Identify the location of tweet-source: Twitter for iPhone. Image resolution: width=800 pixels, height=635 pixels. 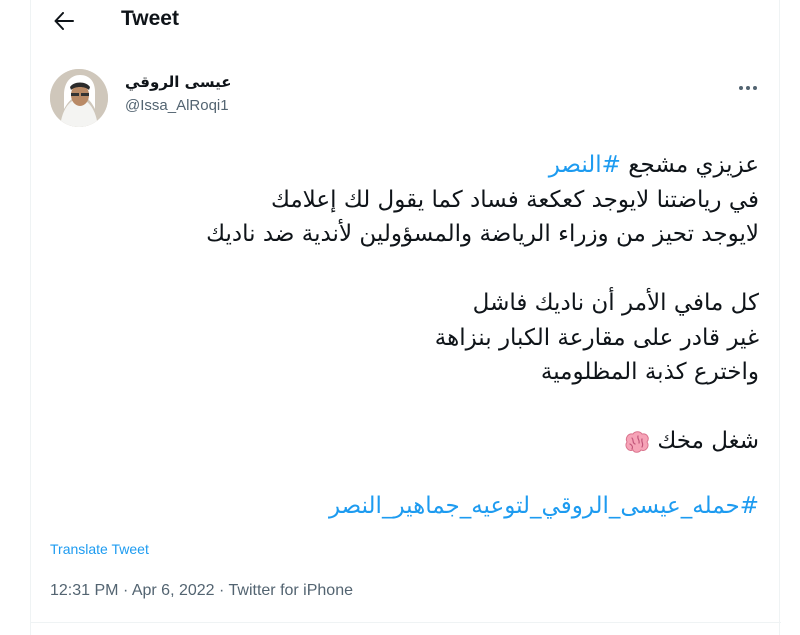
(291, 590).